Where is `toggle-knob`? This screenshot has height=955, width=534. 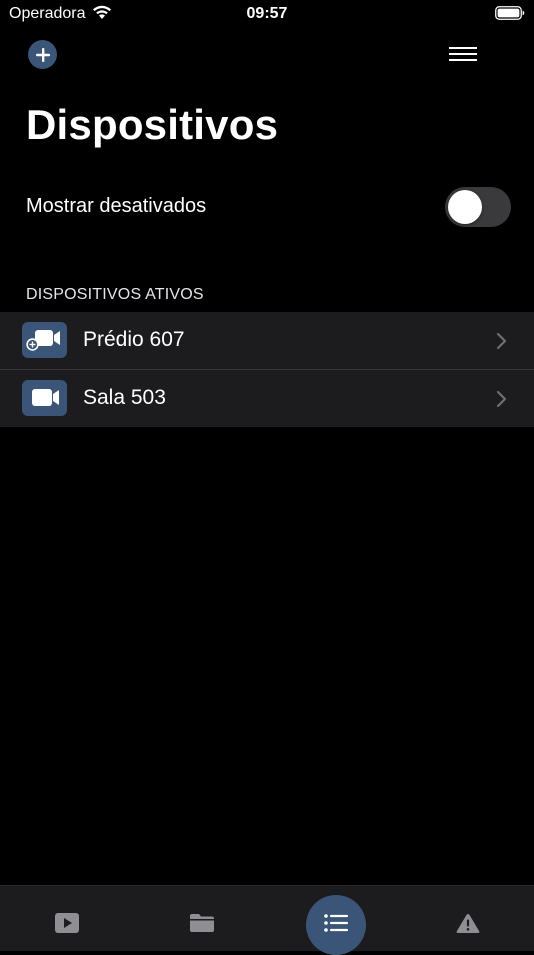 toggle-knob is located at coordinates (465, 207).